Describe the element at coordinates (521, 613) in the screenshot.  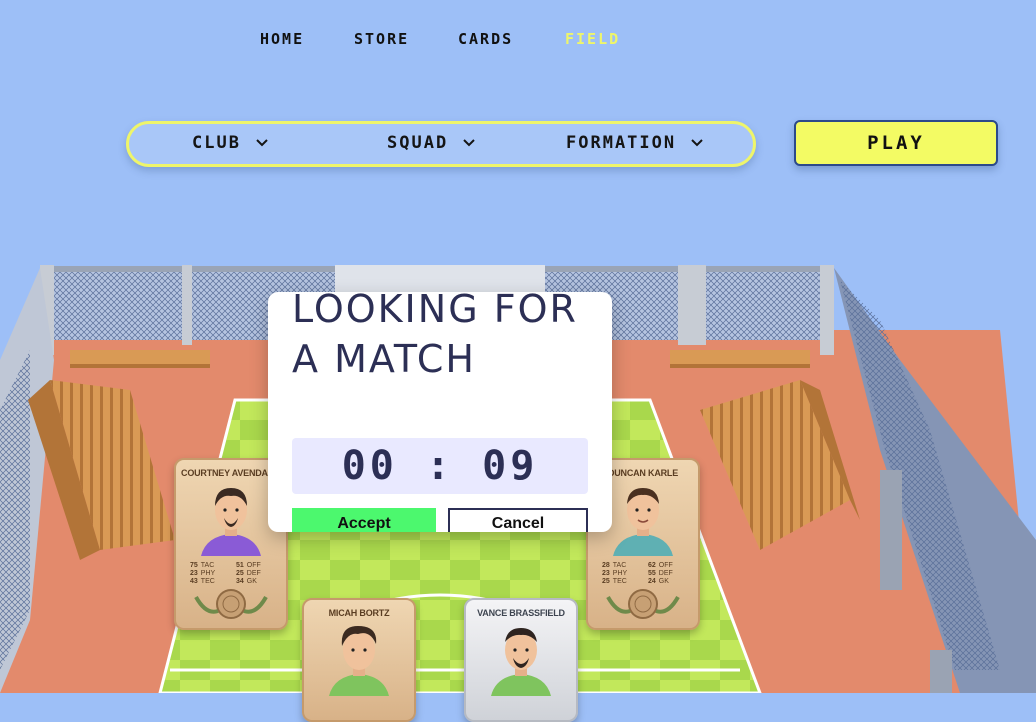
I see `player-card-name: VANCE BRASSFIELD` at that location.